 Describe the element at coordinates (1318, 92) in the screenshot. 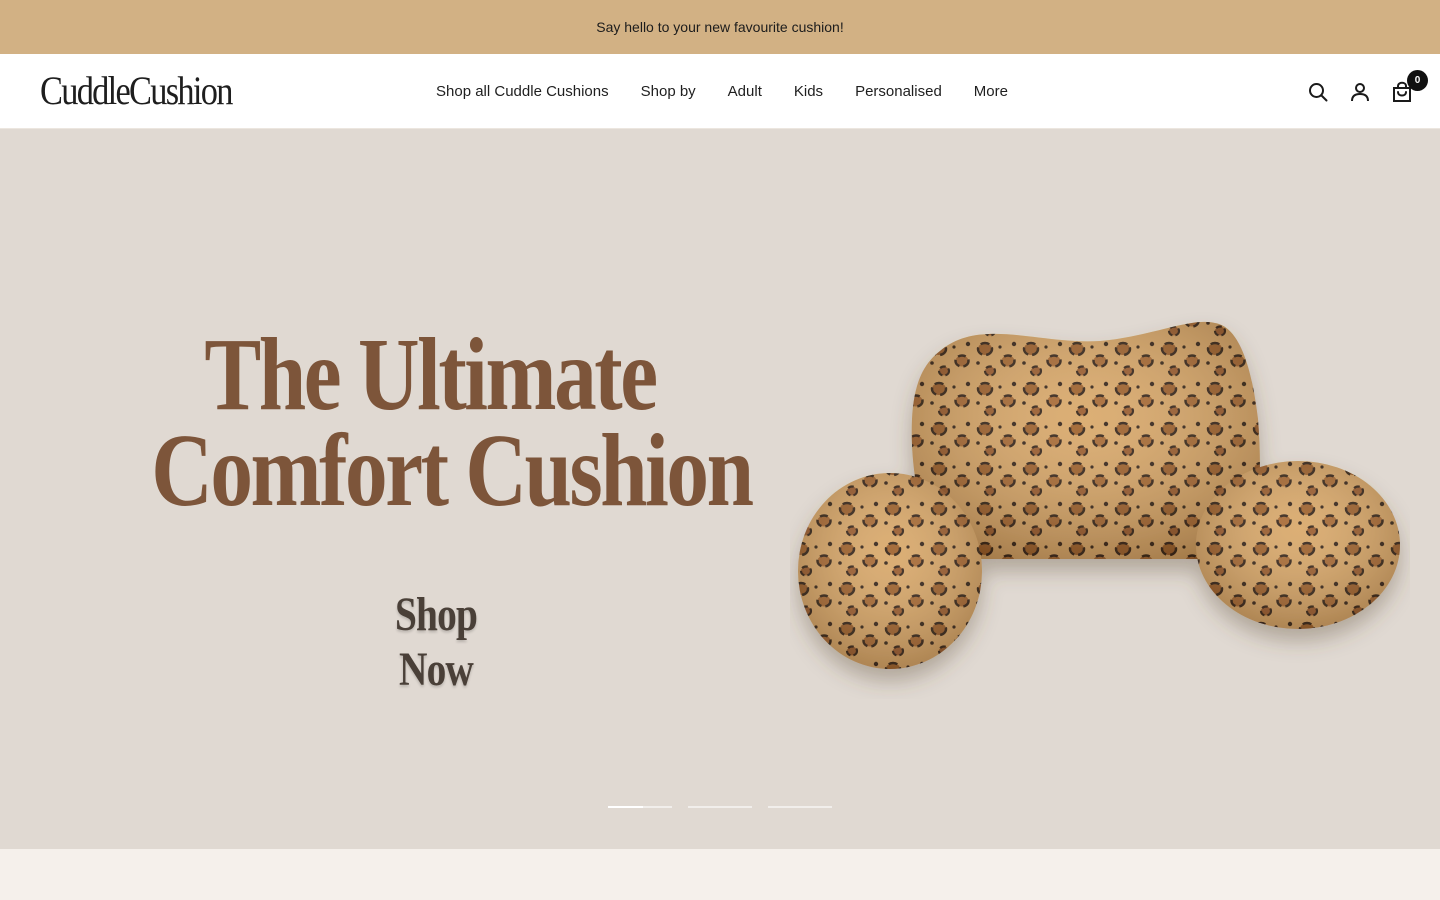

I see `search-icon` at that location.